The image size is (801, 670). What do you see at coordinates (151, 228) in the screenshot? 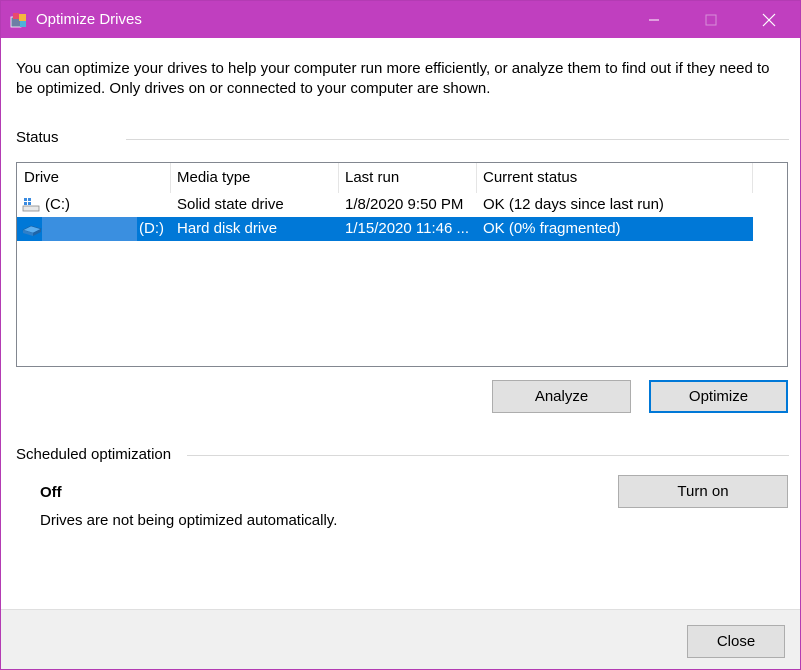
I see `drive-name: (D:)` at bounding box center [151, 228].